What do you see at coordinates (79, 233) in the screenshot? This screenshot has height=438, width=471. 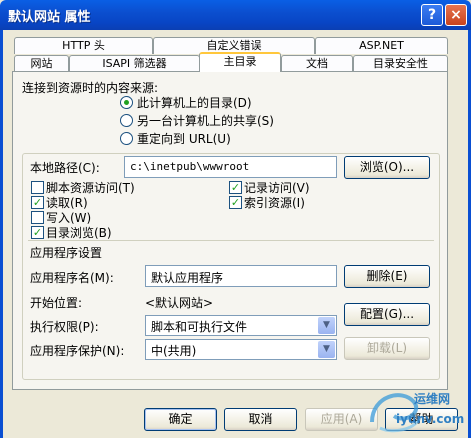 I see `checkbox-directory-browsing-label: 目录浏览(B)` at bounding box center [79, 233].